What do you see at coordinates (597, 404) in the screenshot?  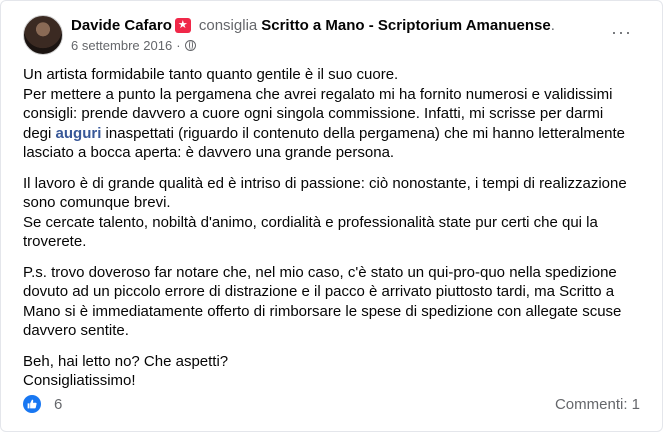 I see `comments-count-link: Commenti: 1` at bounding box center [597, 404].